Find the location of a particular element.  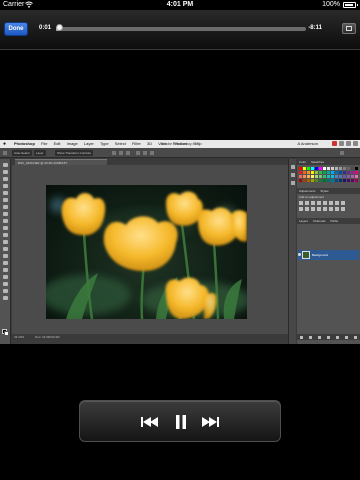

zoom-level: 33.33% is located at coordinates (19, 337).